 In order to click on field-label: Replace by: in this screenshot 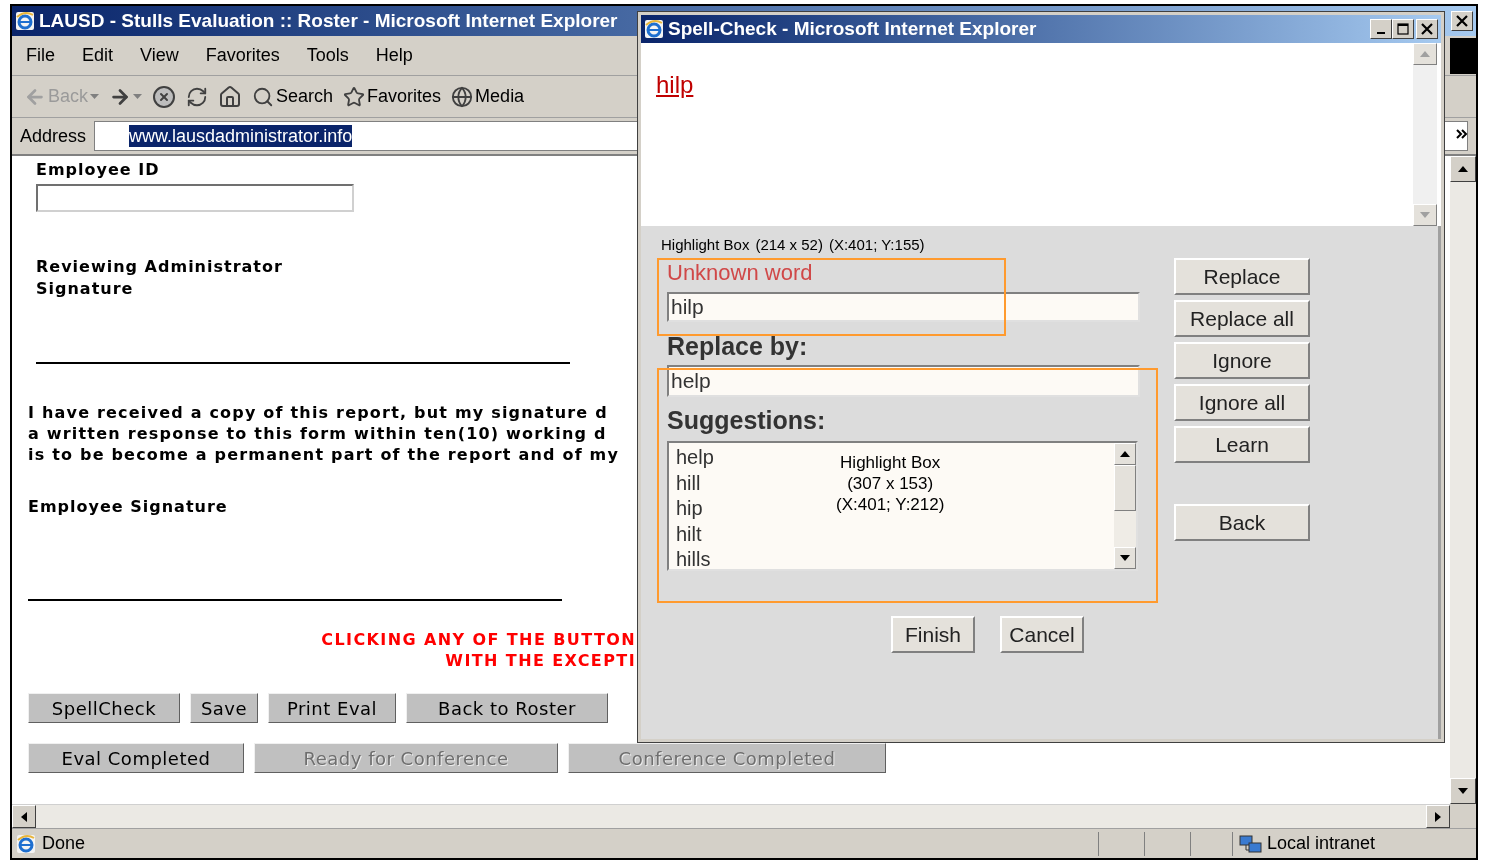, I will do `click(737, 346)`.